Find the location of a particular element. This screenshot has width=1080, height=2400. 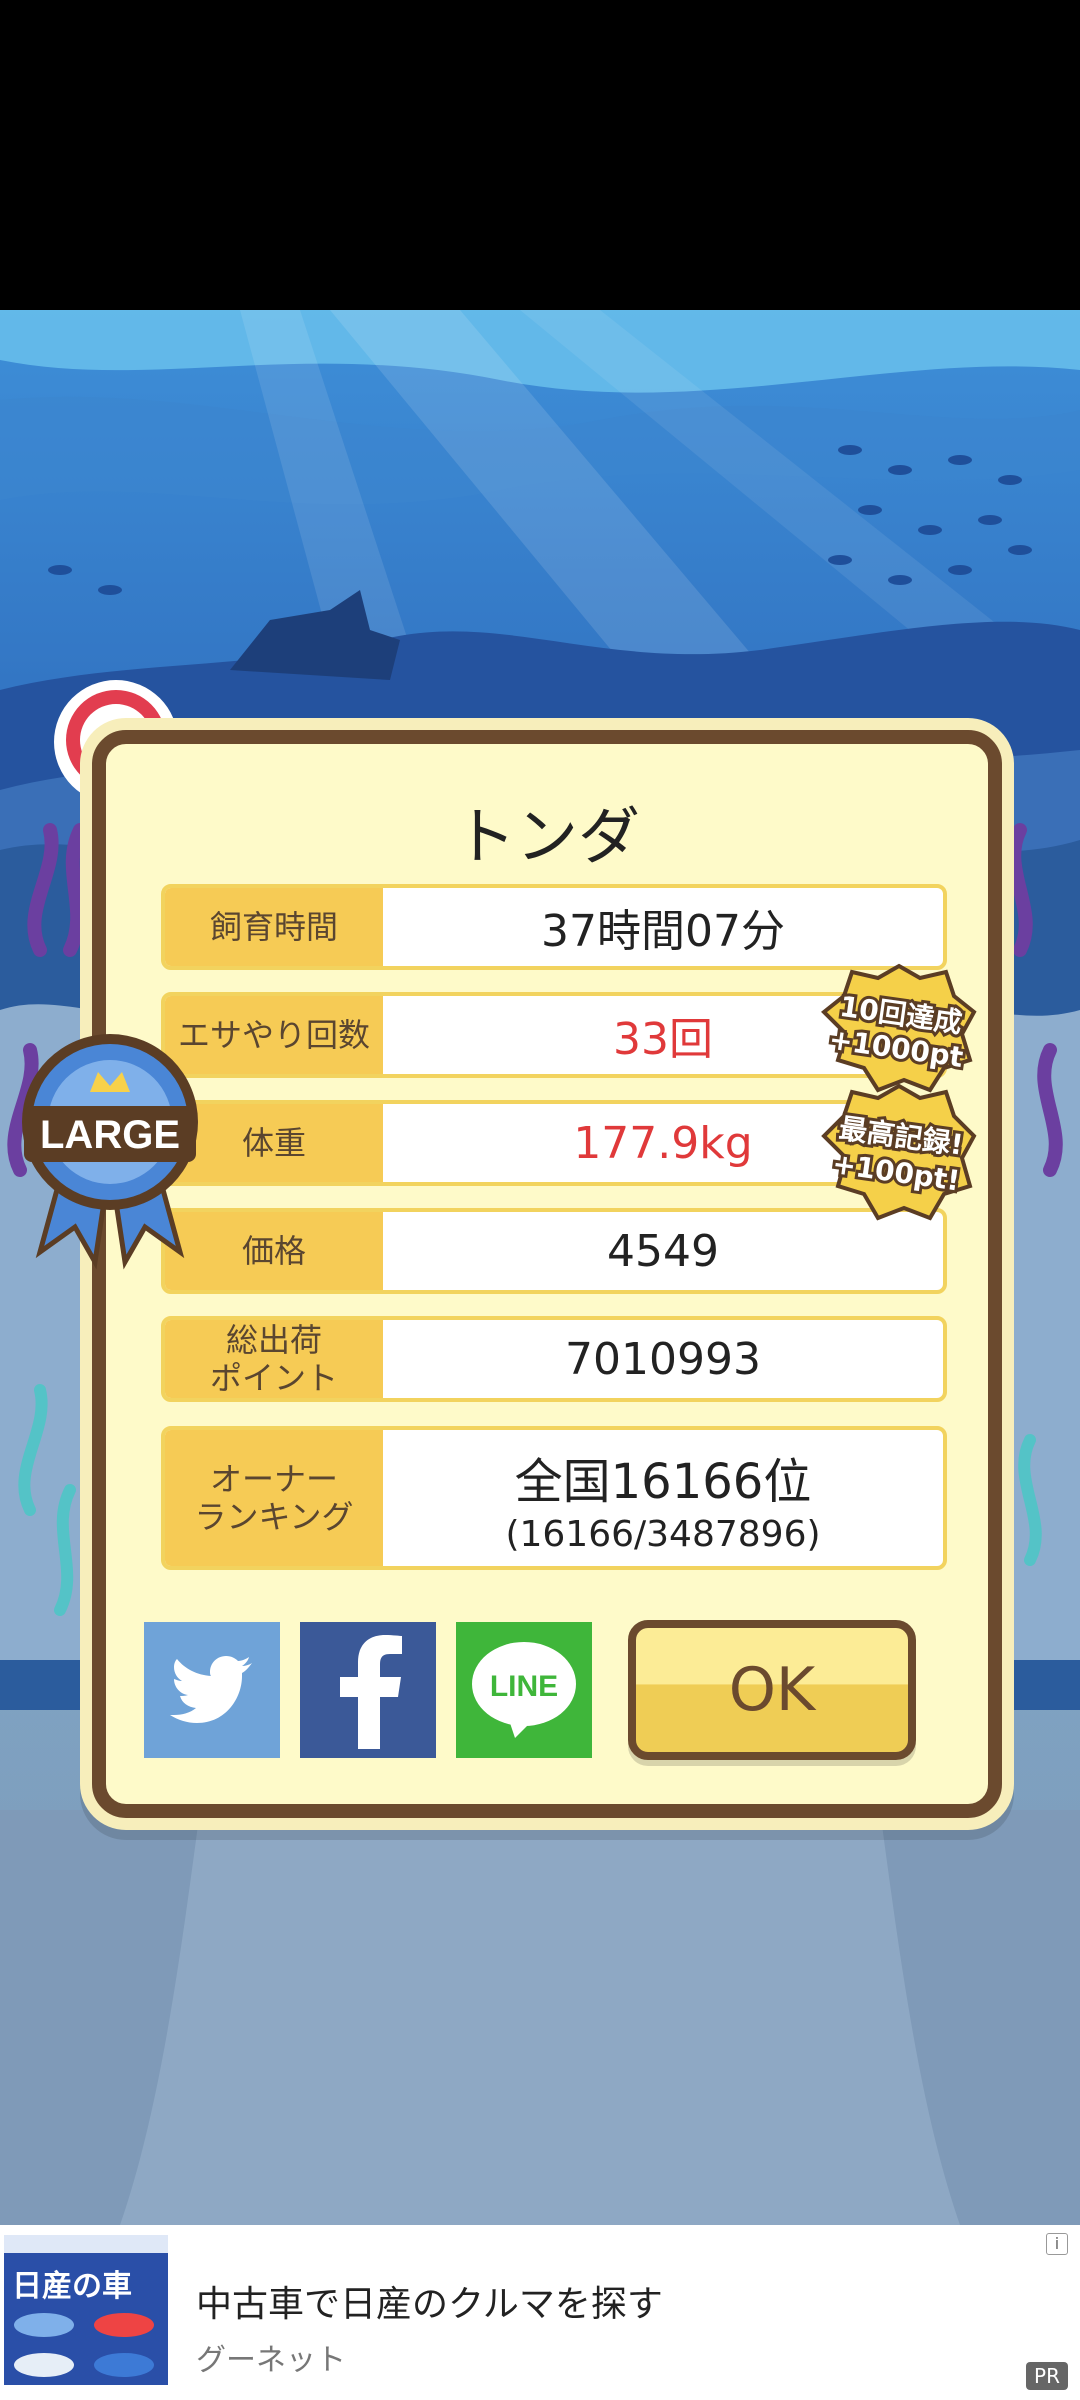

bonus-badge-feed: 10回達成 +1000pt is located at coordinates (899, 1028).